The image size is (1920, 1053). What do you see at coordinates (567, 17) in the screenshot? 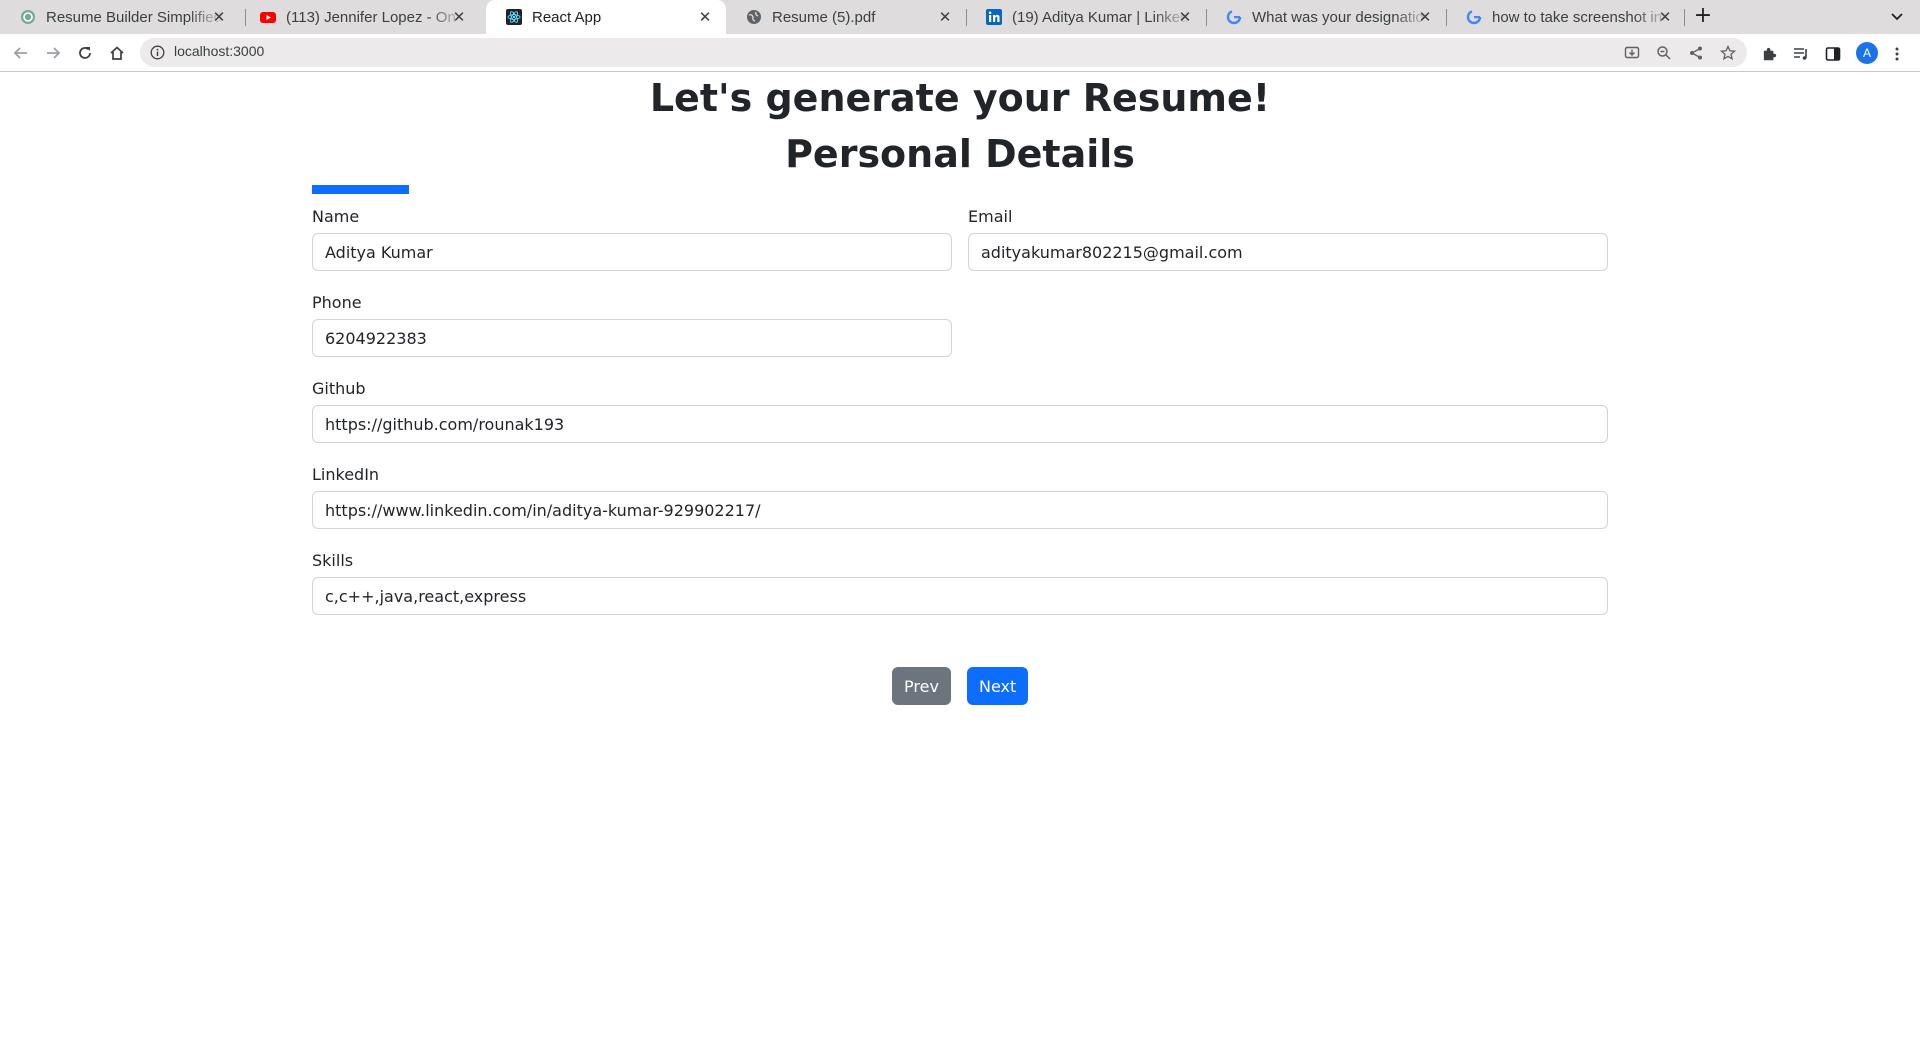
I see `tab-title: React App` at bounding box center [567, 17].